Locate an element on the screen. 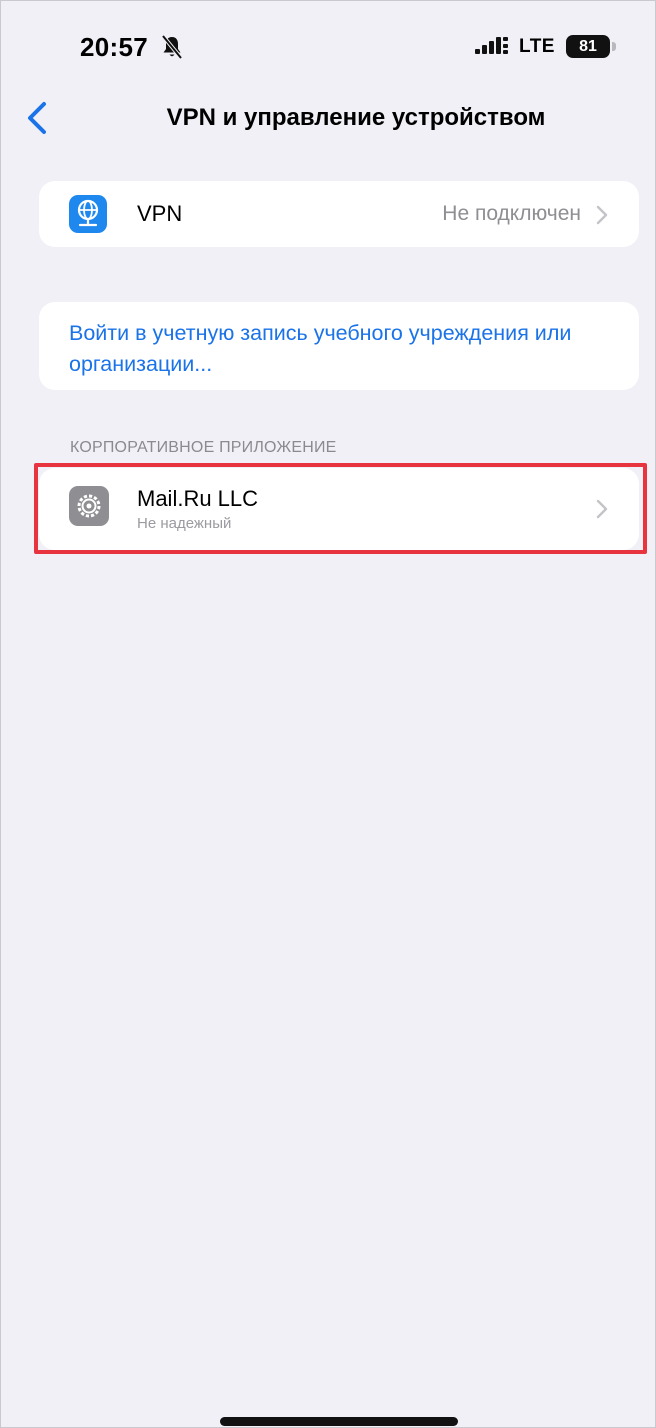 This screenshot has height=1428, width=656. page-title: VPN и управление устройством is located at coordinates (356, 117).